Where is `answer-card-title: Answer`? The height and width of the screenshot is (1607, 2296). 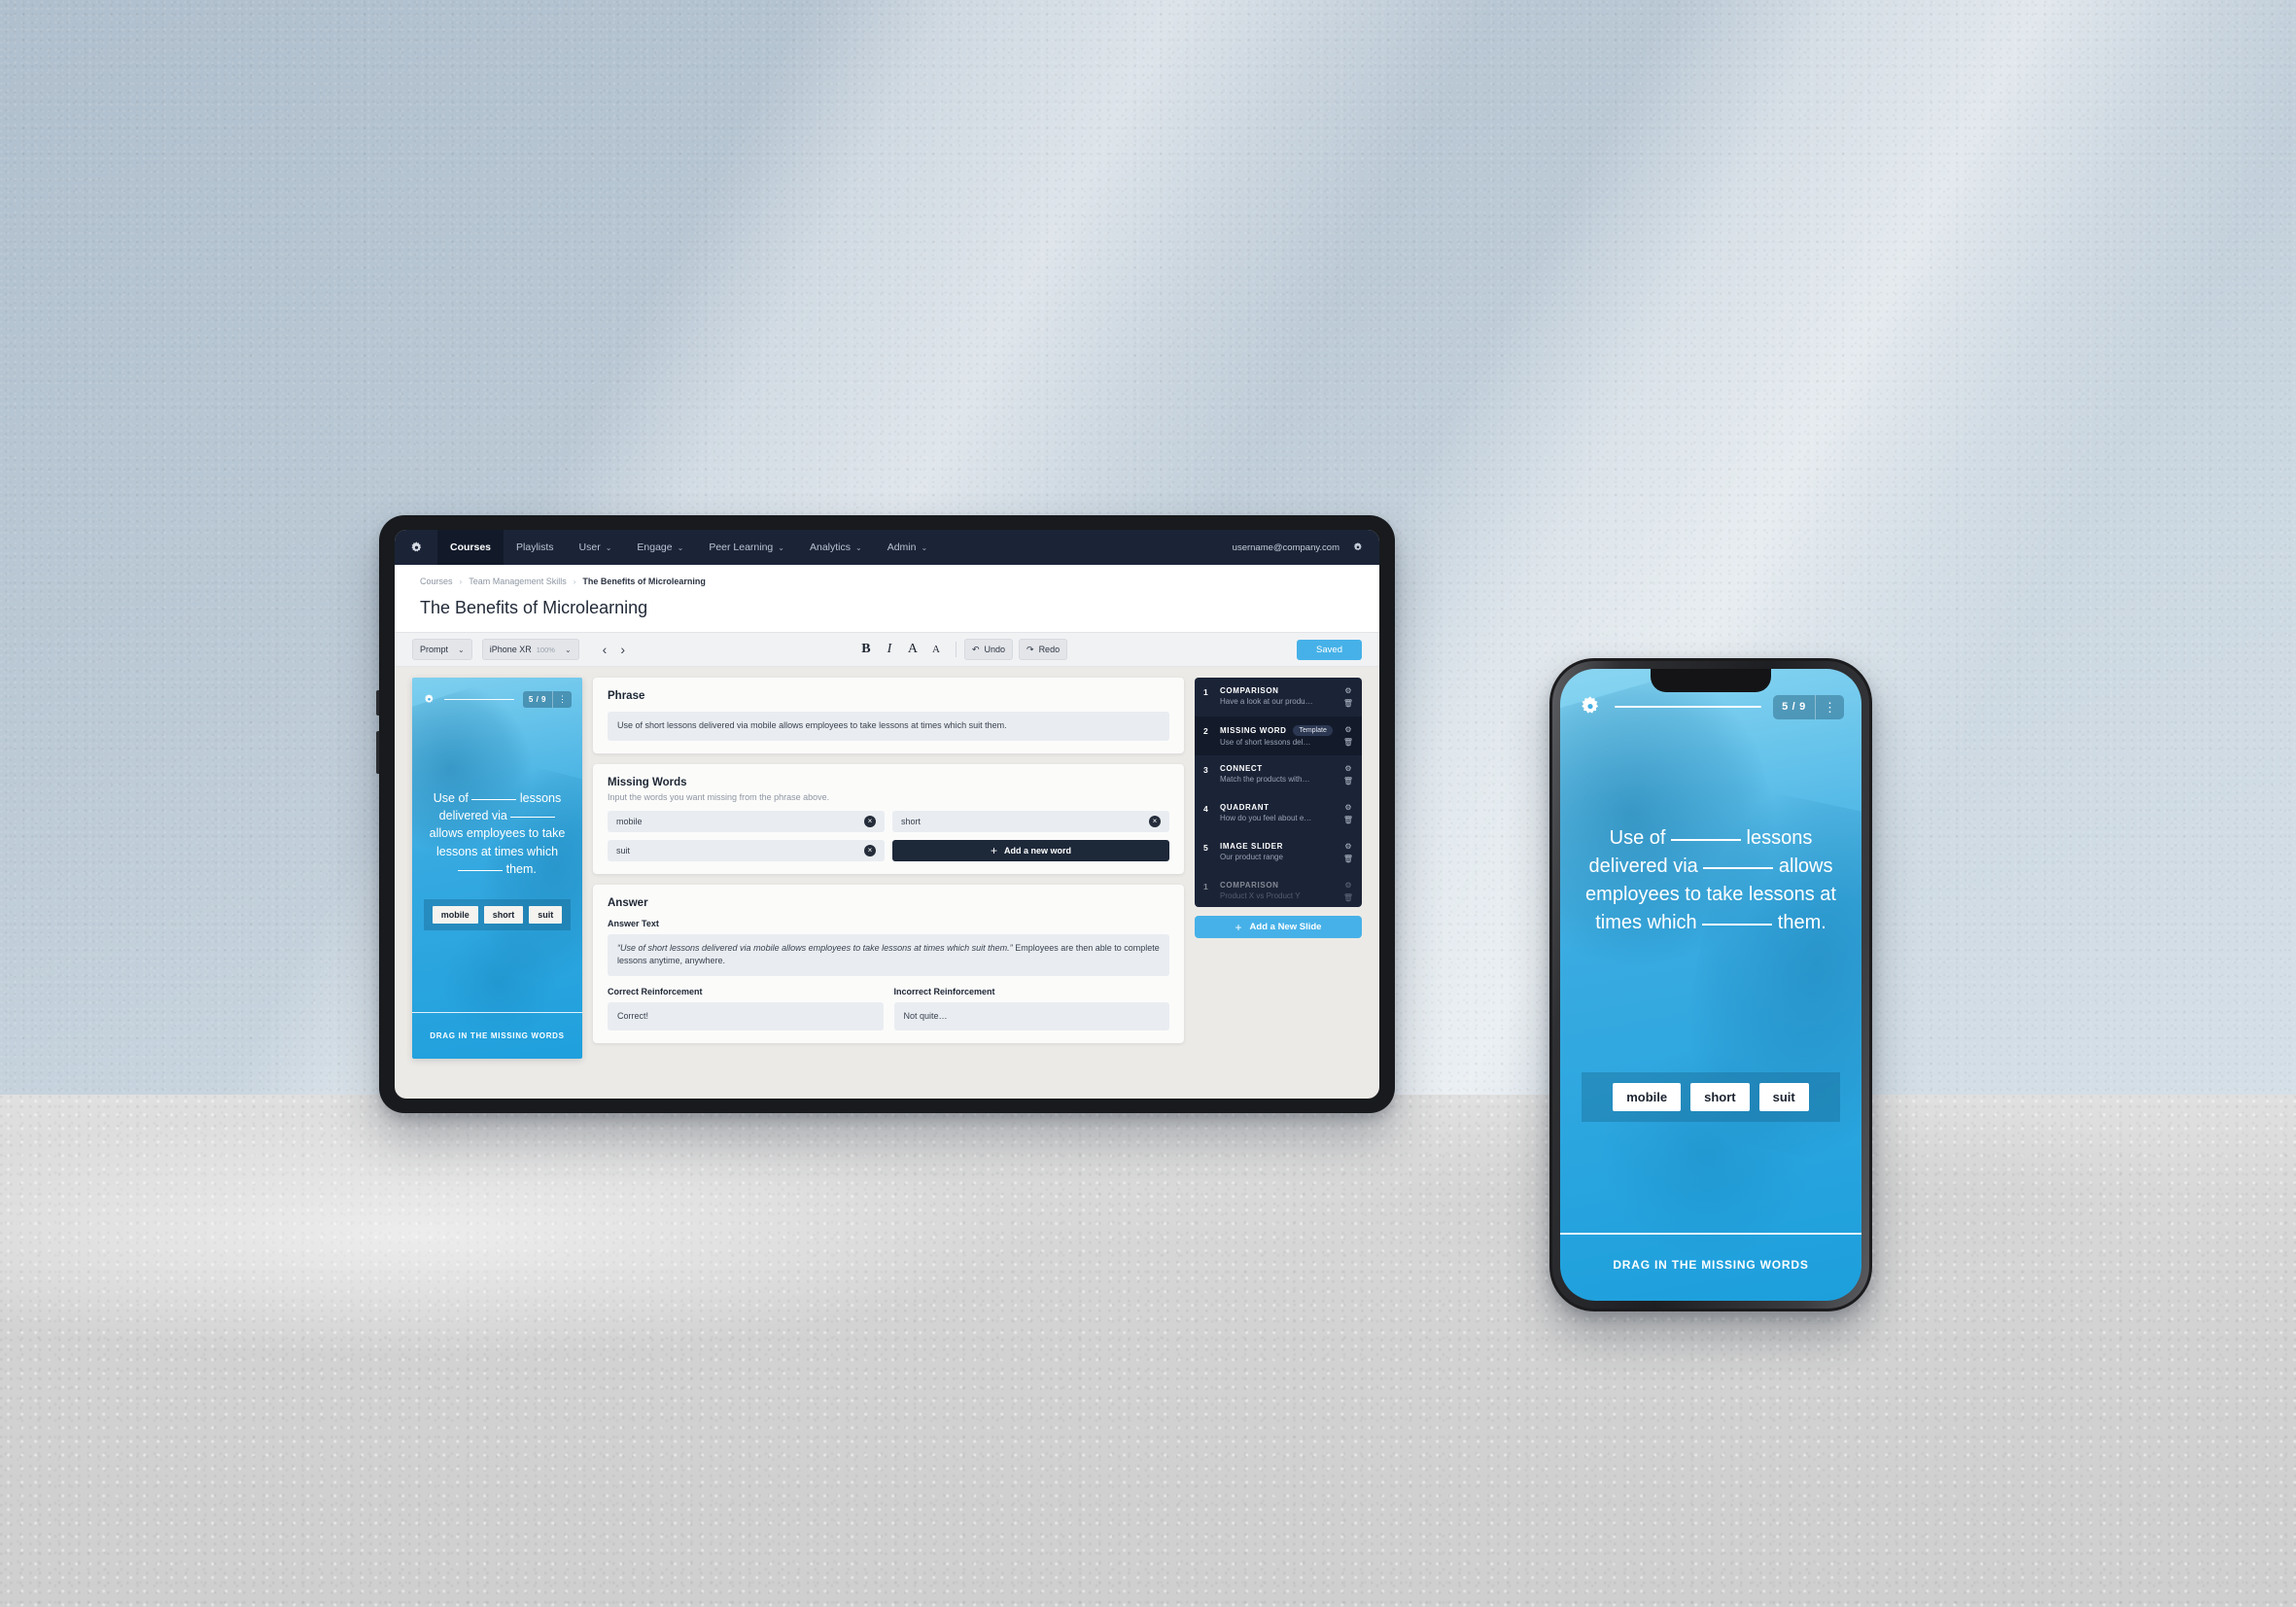 answer-card-title: Answer is located at coordinates (628, 902).